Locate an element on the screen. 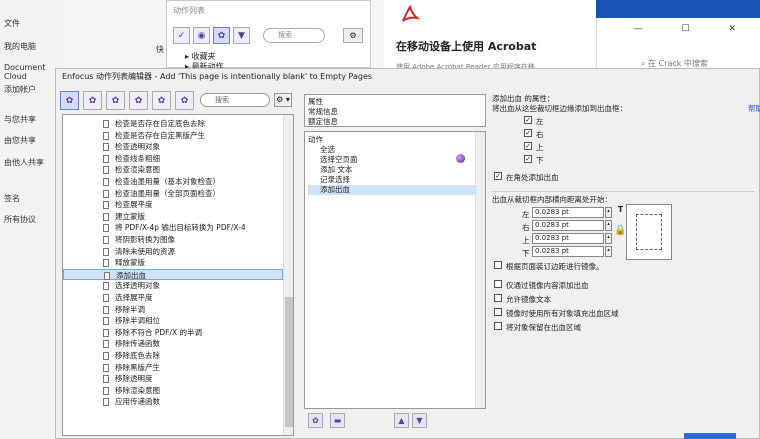 The width and height of the screenshot is (760, 439). action-list-item: 释放蒙版 is located at coordinates (173, 263).